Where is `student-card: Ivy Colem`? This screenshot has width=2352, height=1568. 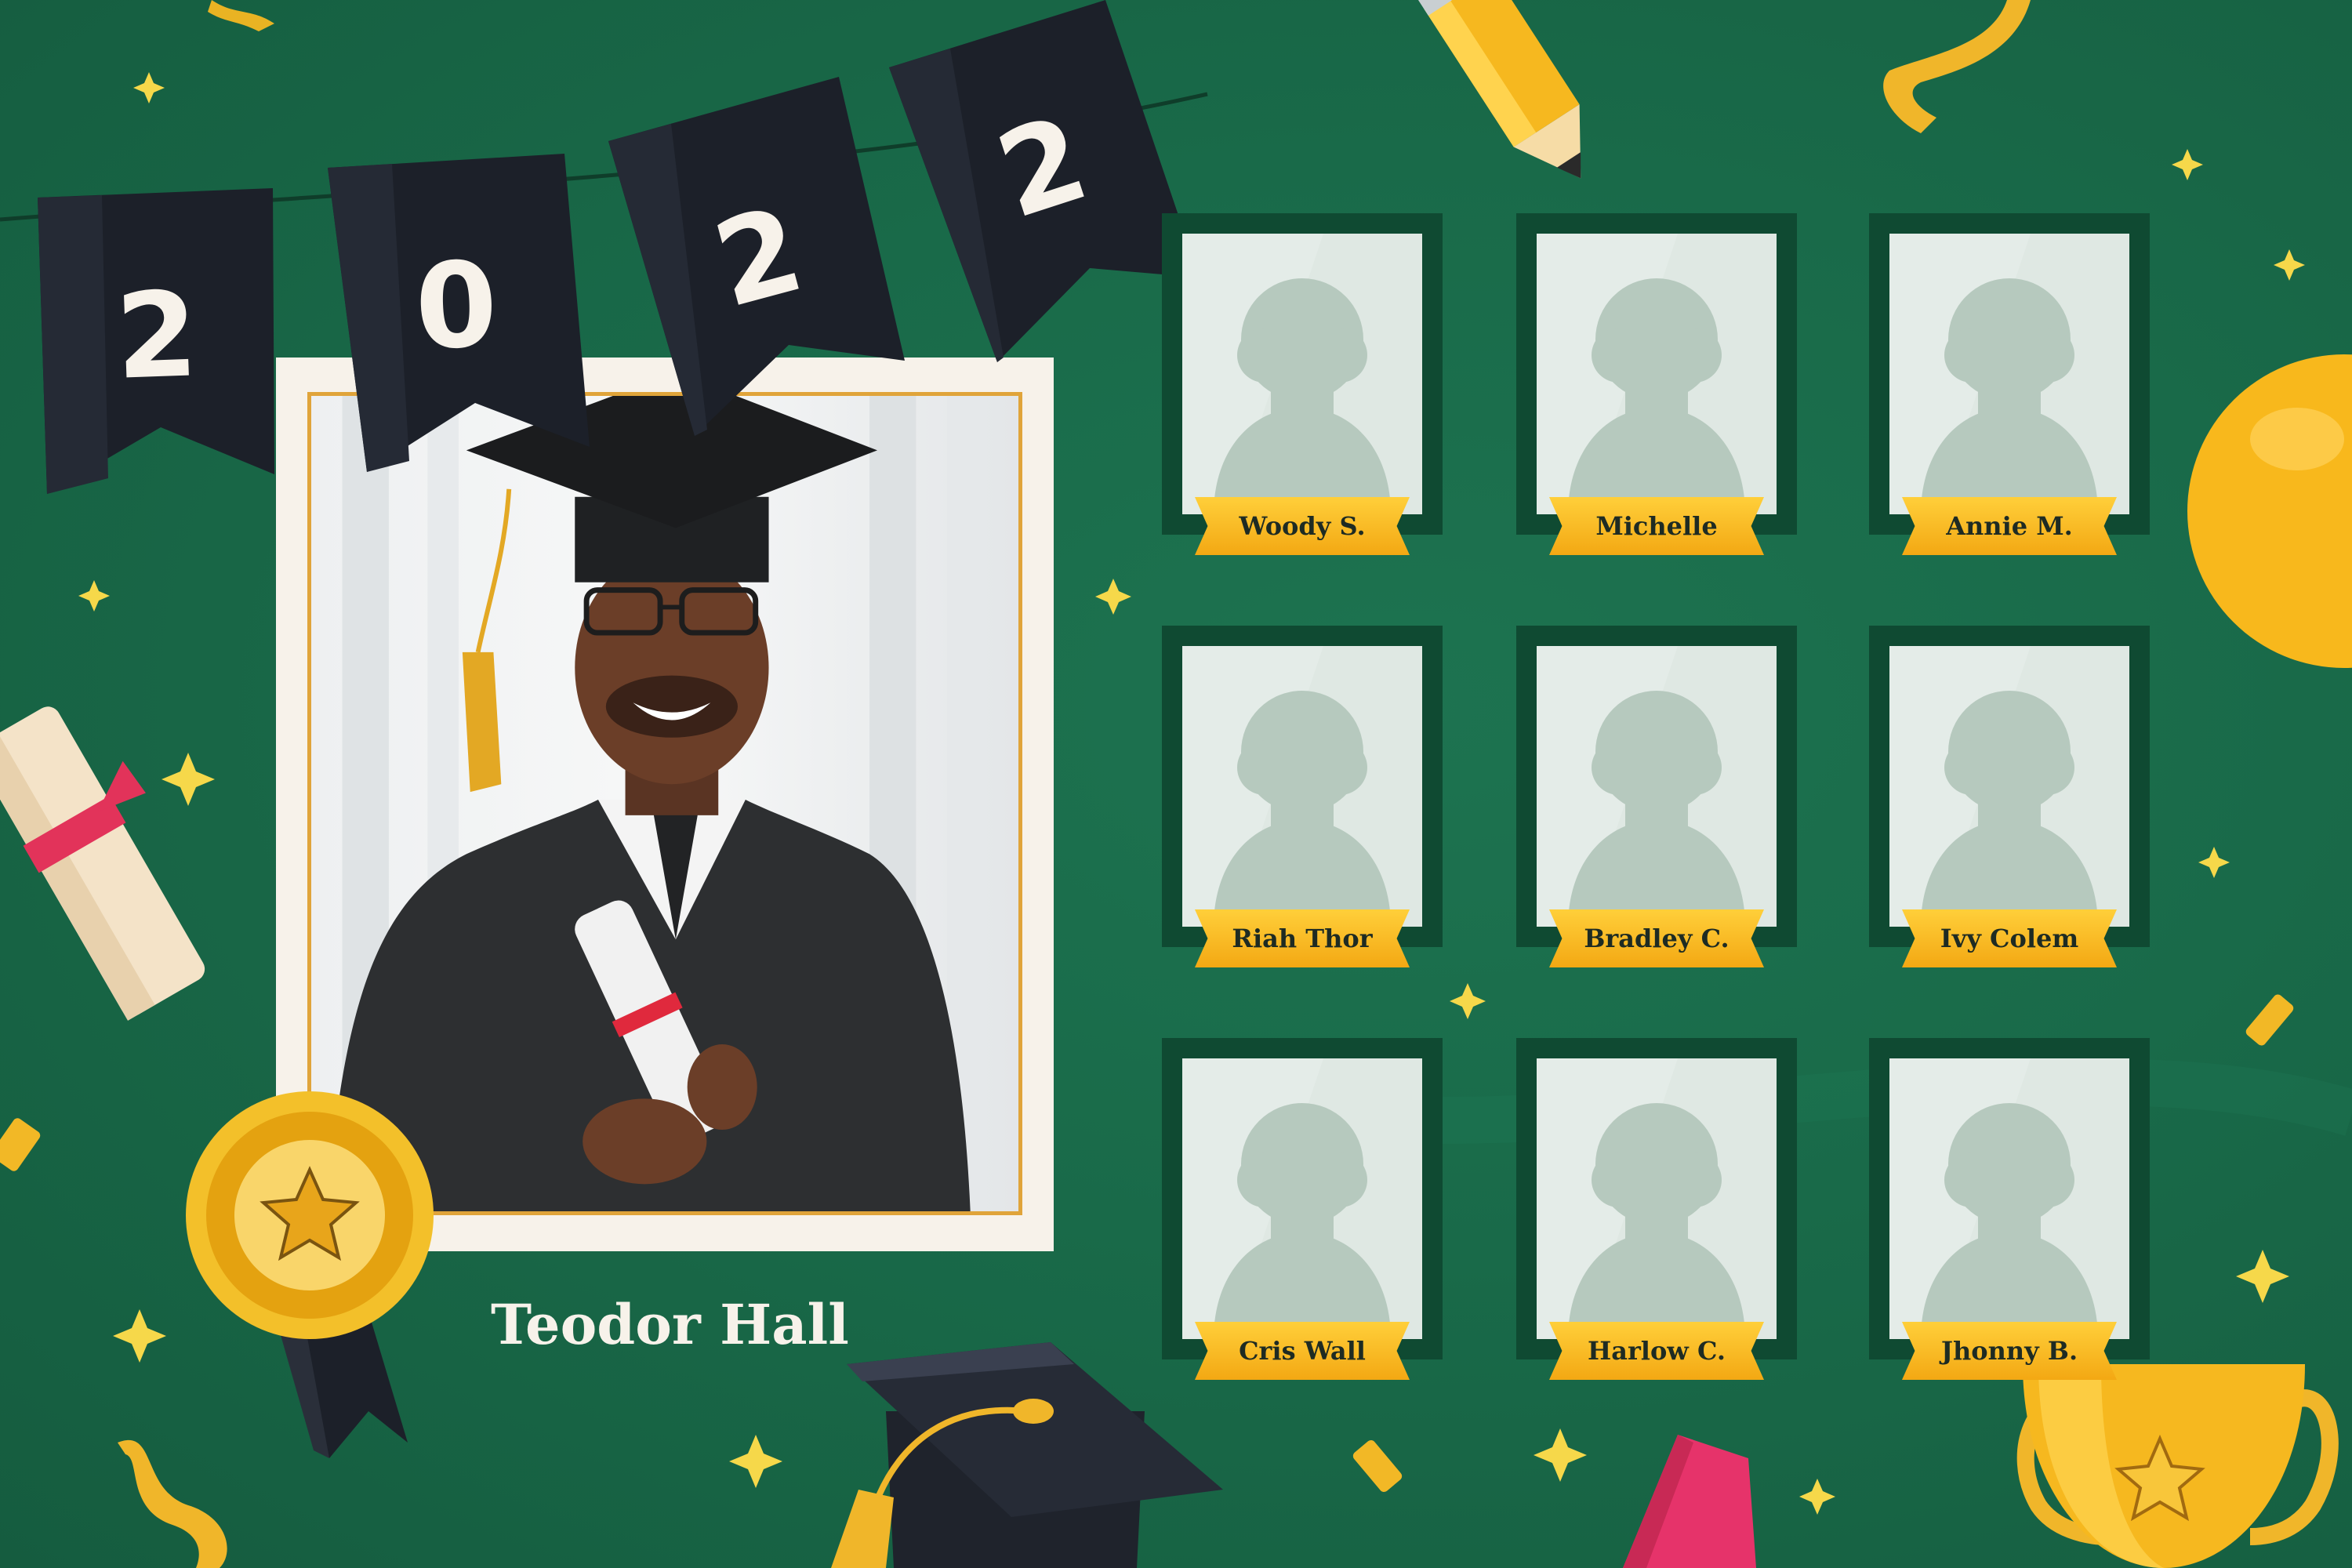 student-card: Ivy Colem is located at coordinates (2010, 796).